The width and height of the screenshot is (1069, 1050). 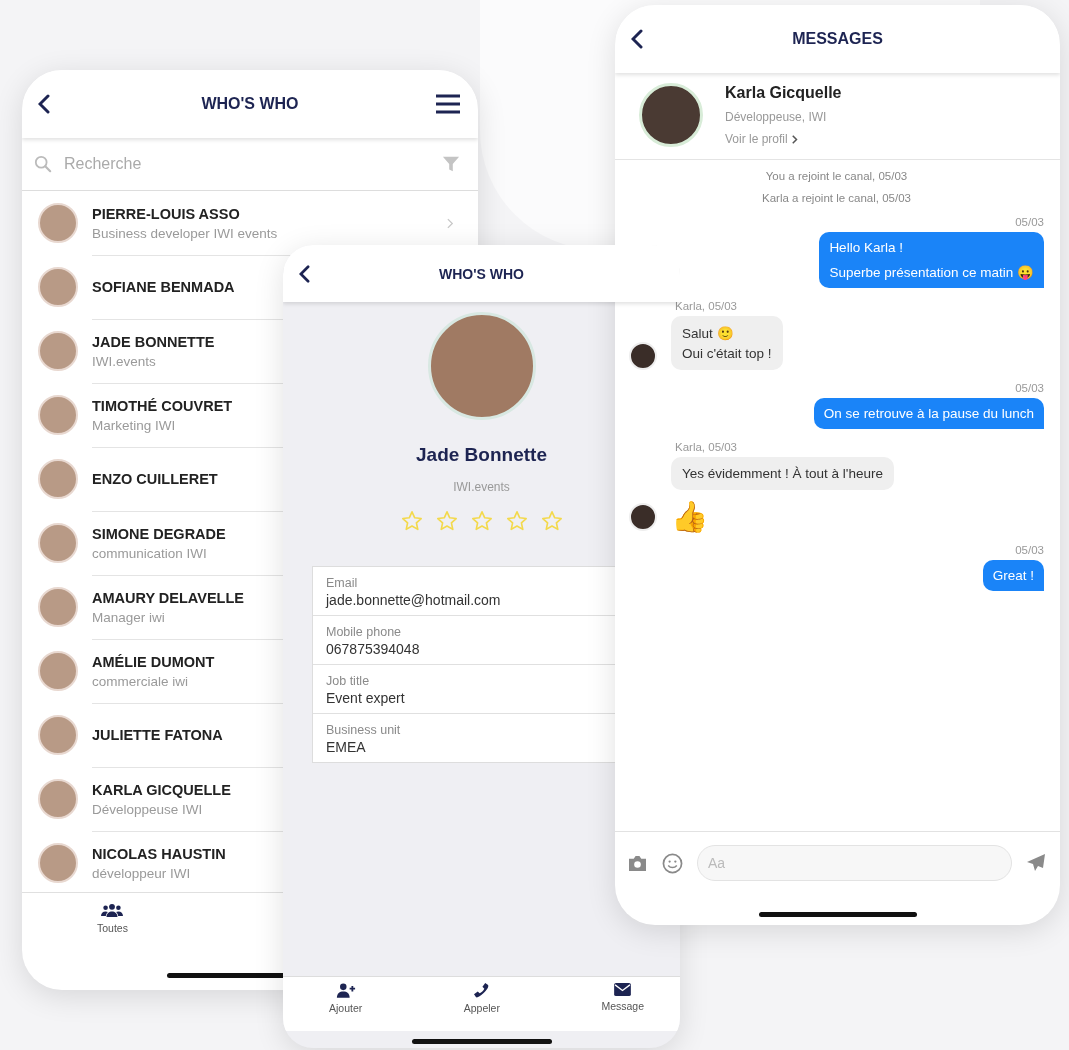 What do you see at coordinates (162, 405) in the screenshot?
I see `contact-name: TIMOTHÉ COUVRET` at bounding box center [162, 405].